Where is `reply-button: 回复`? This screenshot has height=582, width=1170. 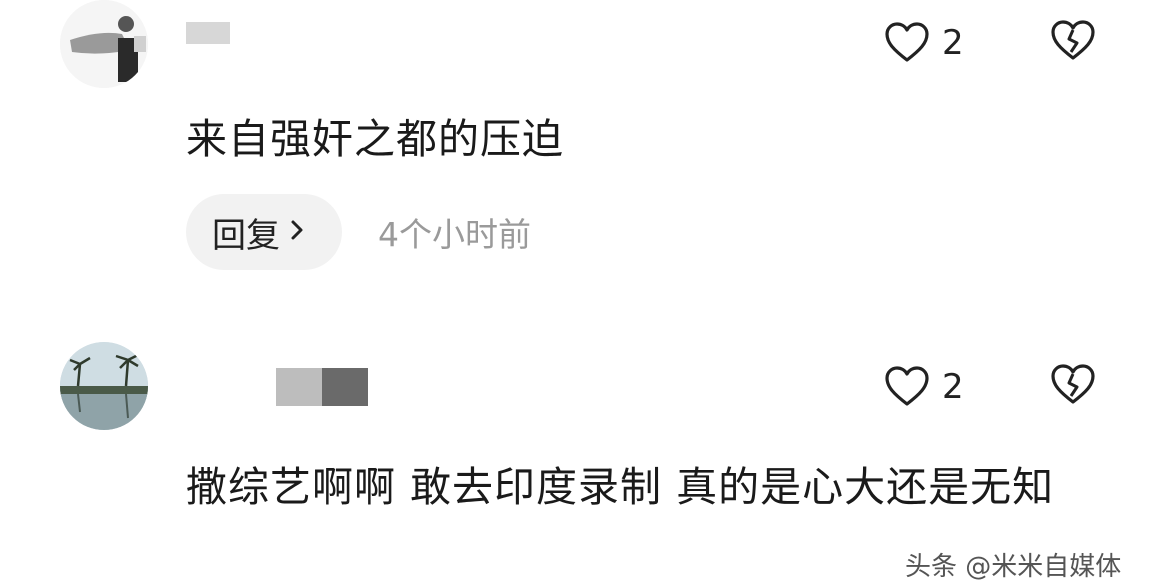
reply-button: 回复 is located at coordinates (264, 232).